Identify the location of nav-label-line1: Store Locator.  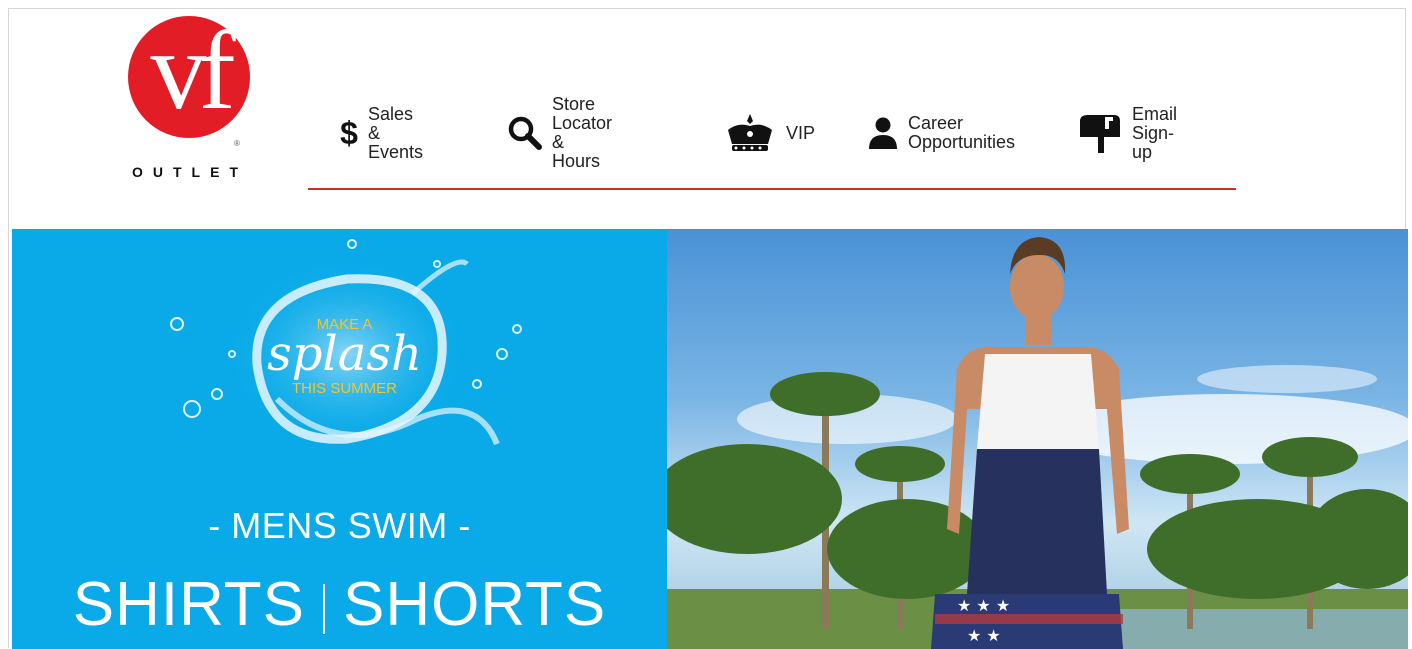
(582, 113).